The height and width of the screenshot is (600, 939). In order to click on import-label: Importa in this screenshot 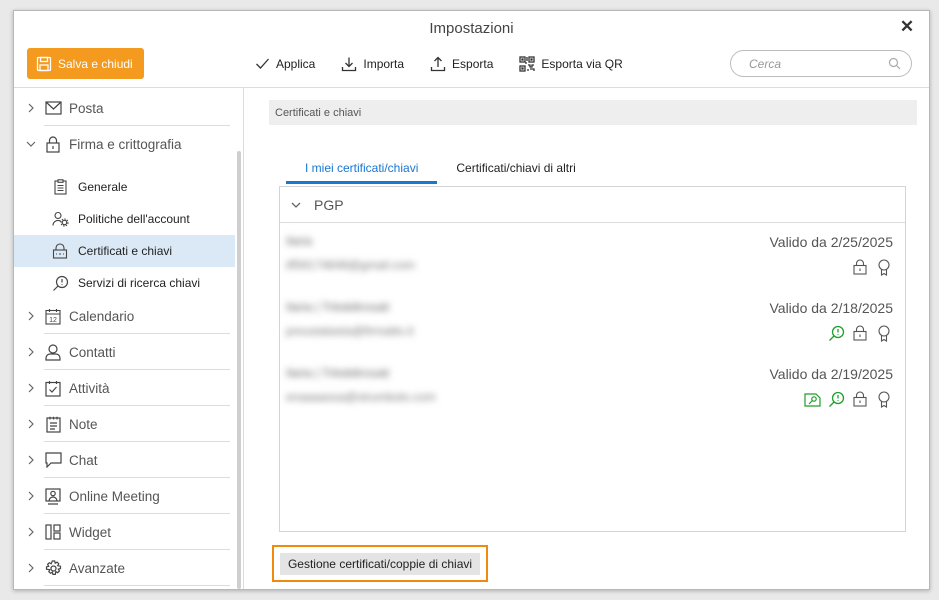, I will do `click(384, 63)`.